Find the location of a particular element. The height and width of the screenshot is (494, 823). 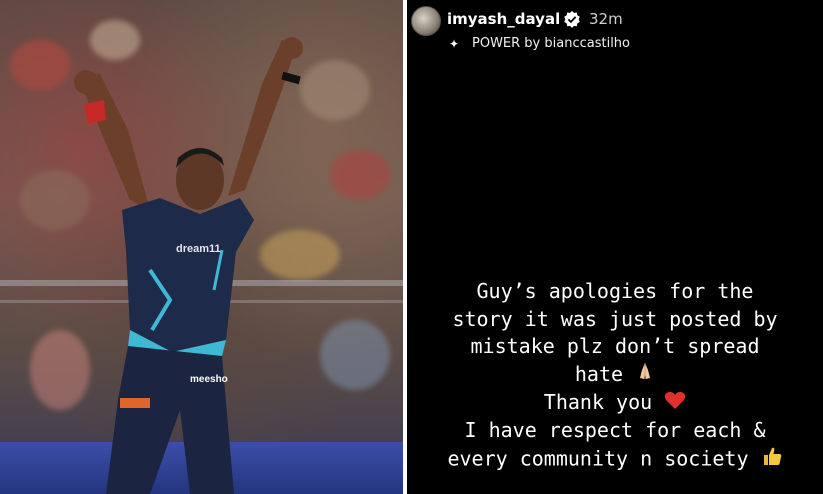

red-heart-emoji is located at coordinates (675, 404).